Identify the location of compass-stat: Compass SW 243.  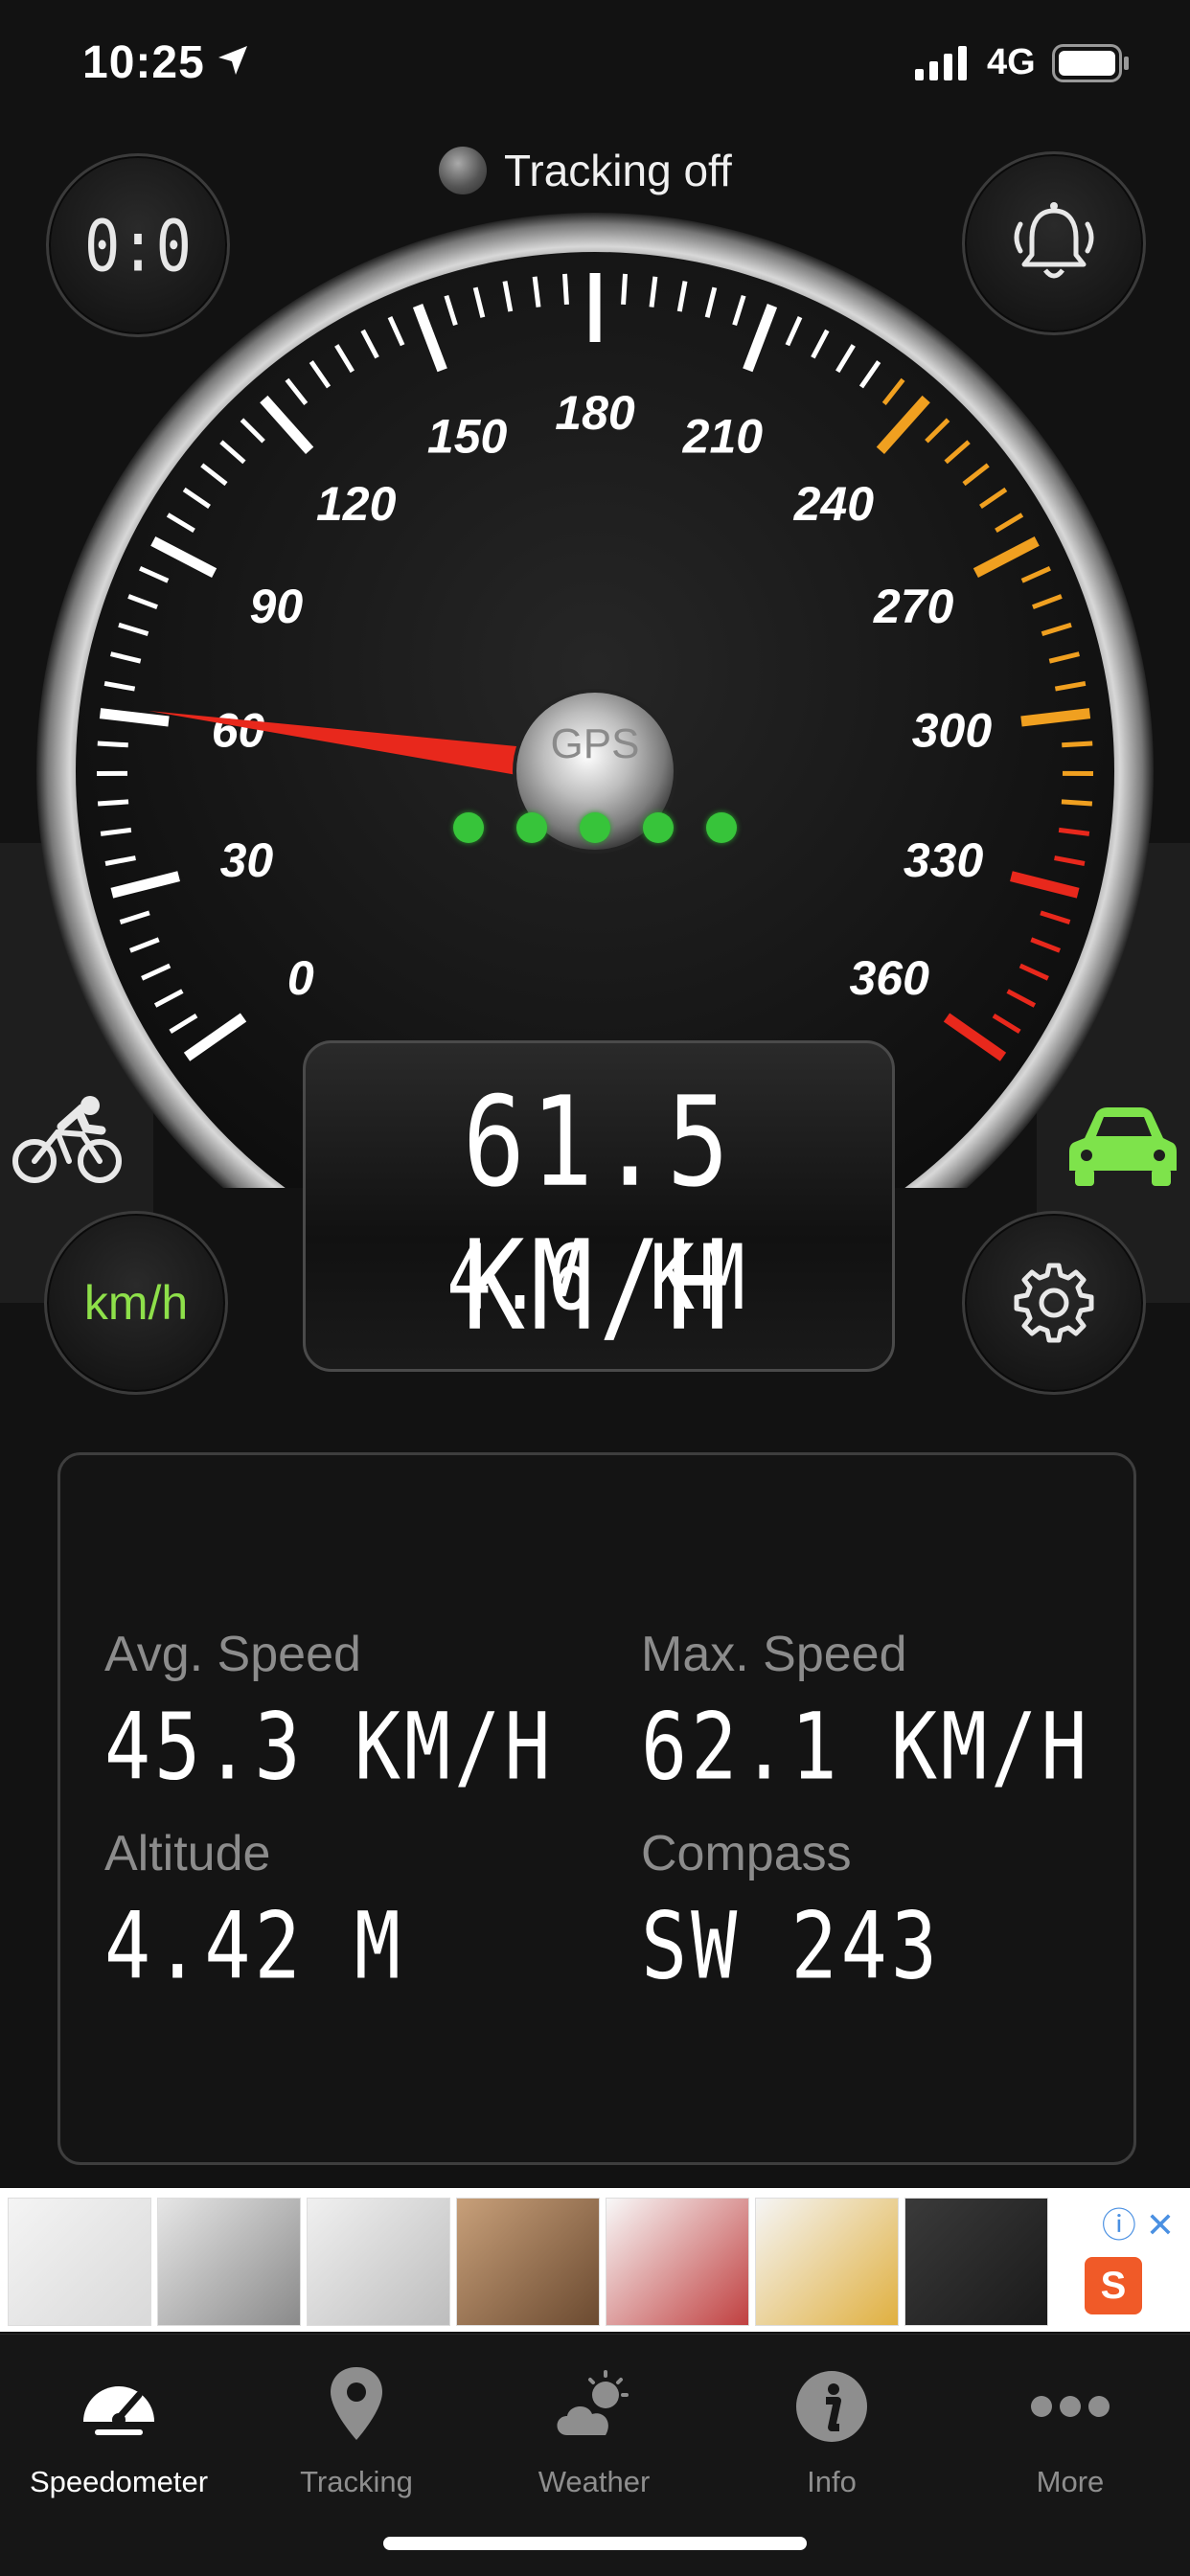
(791, 1908).